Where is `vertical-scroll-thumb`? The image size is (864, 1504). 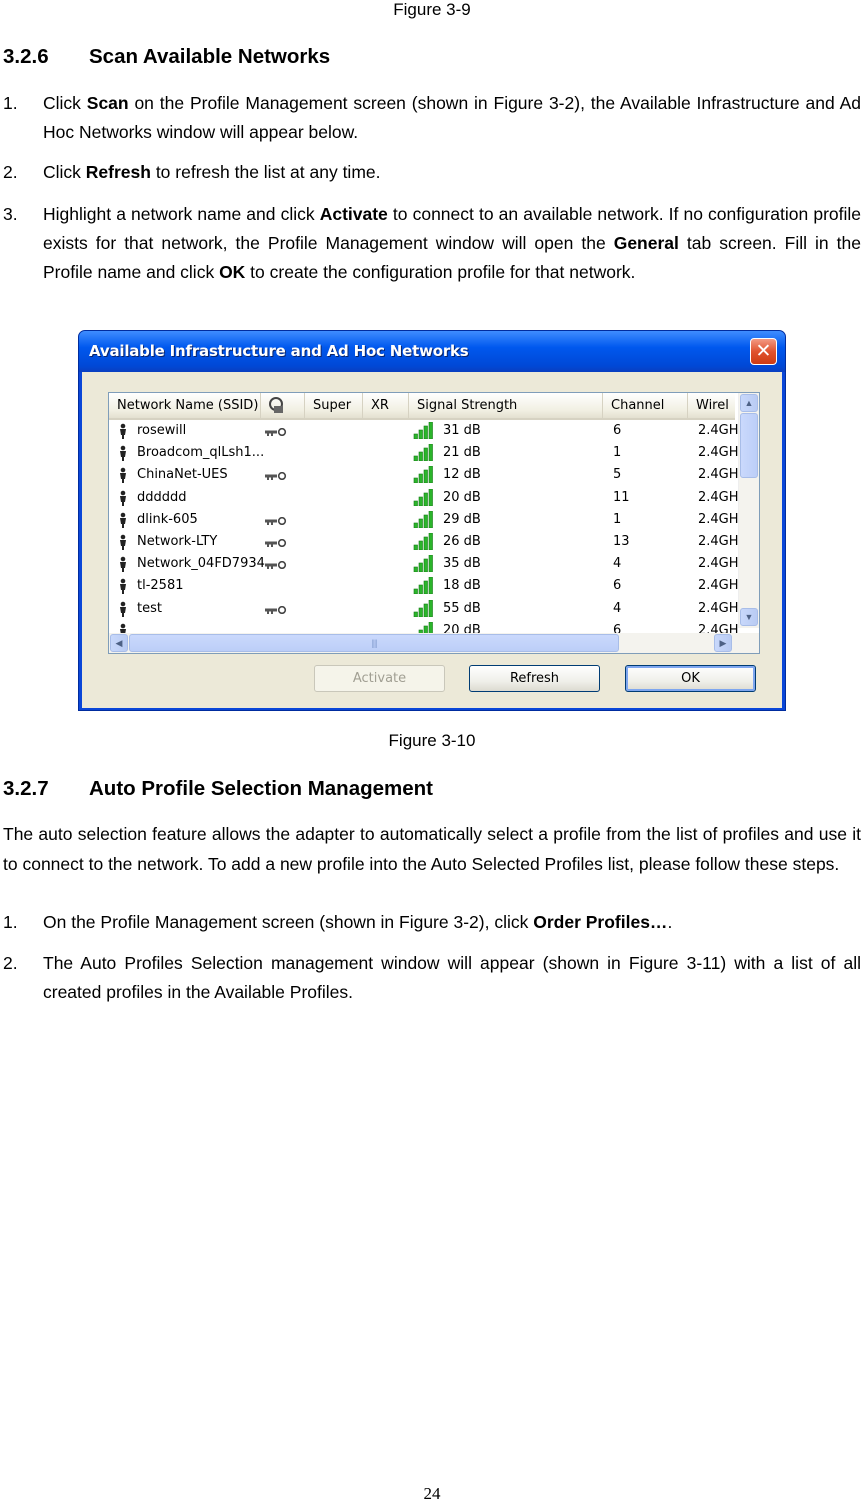
vertical-scroll-thumb is located at coordinates (749, 445).